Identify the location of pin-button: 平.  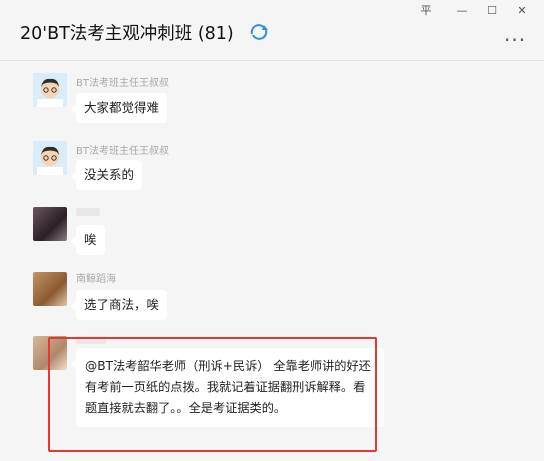
(426, 11).